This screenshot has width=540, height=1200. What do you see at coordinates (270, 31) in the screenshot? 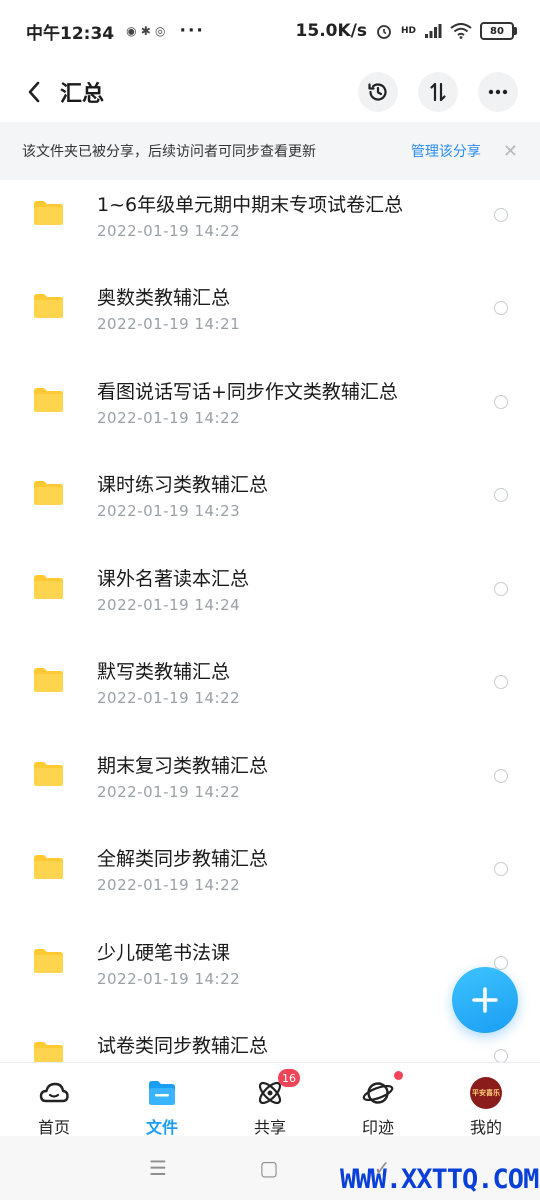
I see `status-bar: 中午12:34 ◉ ✱ ◎ ··· 15.0K/s HD 80` at bounding box center [270, 31].